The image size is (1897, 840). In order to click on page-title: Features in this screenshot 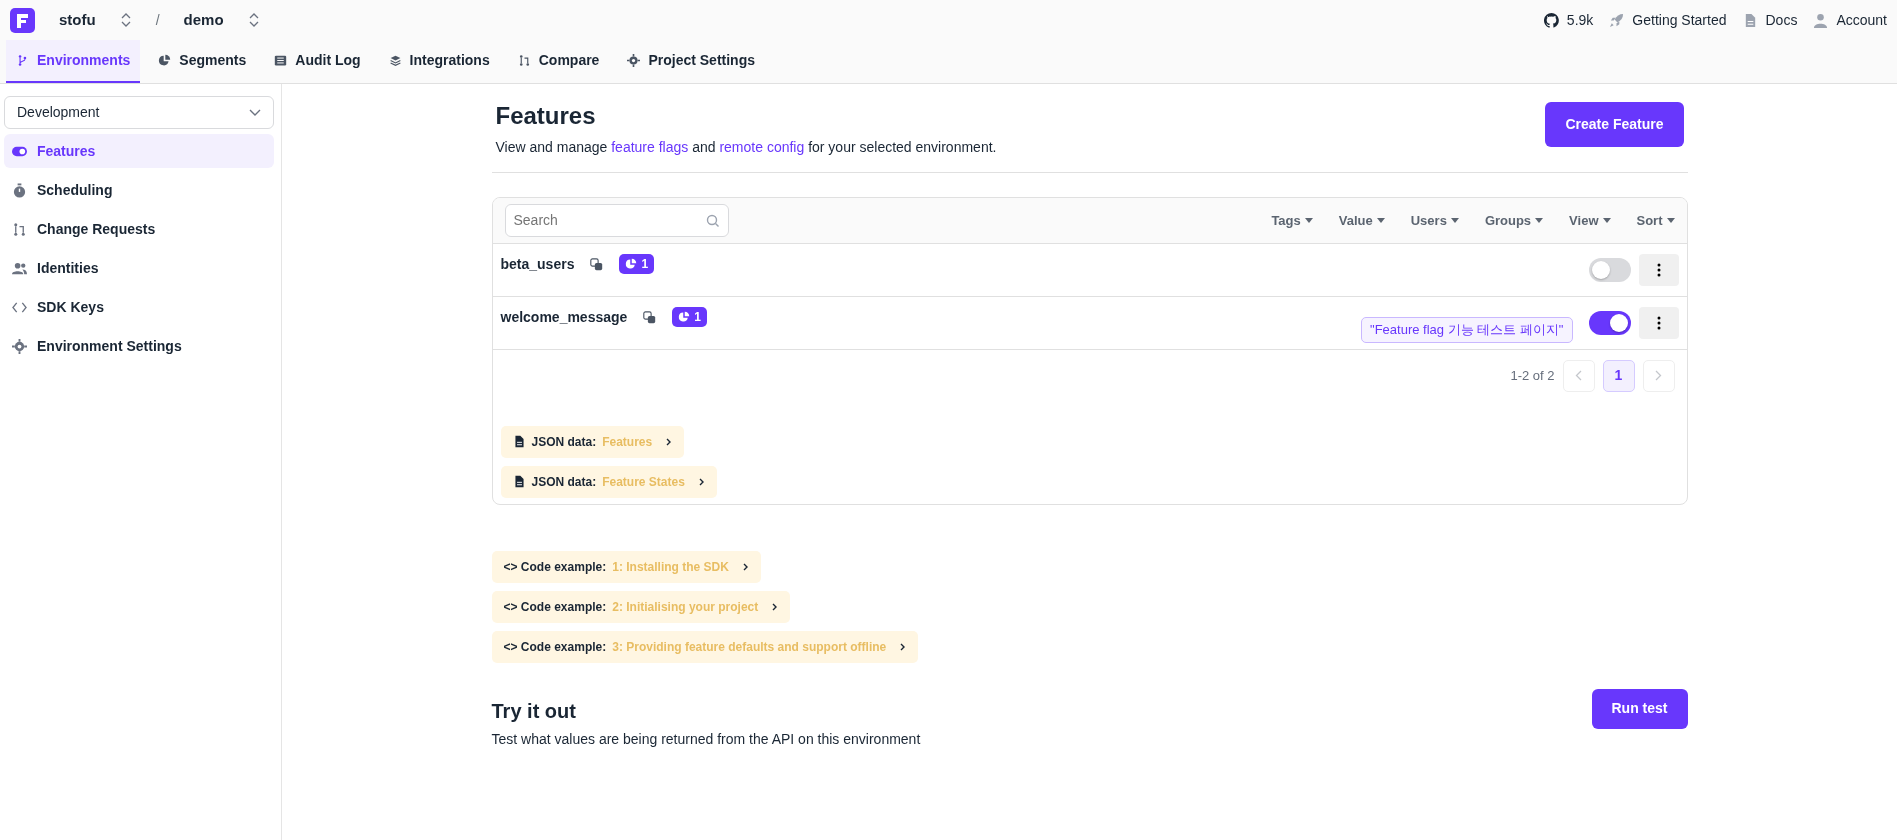, I will do `click(546, 116)`.